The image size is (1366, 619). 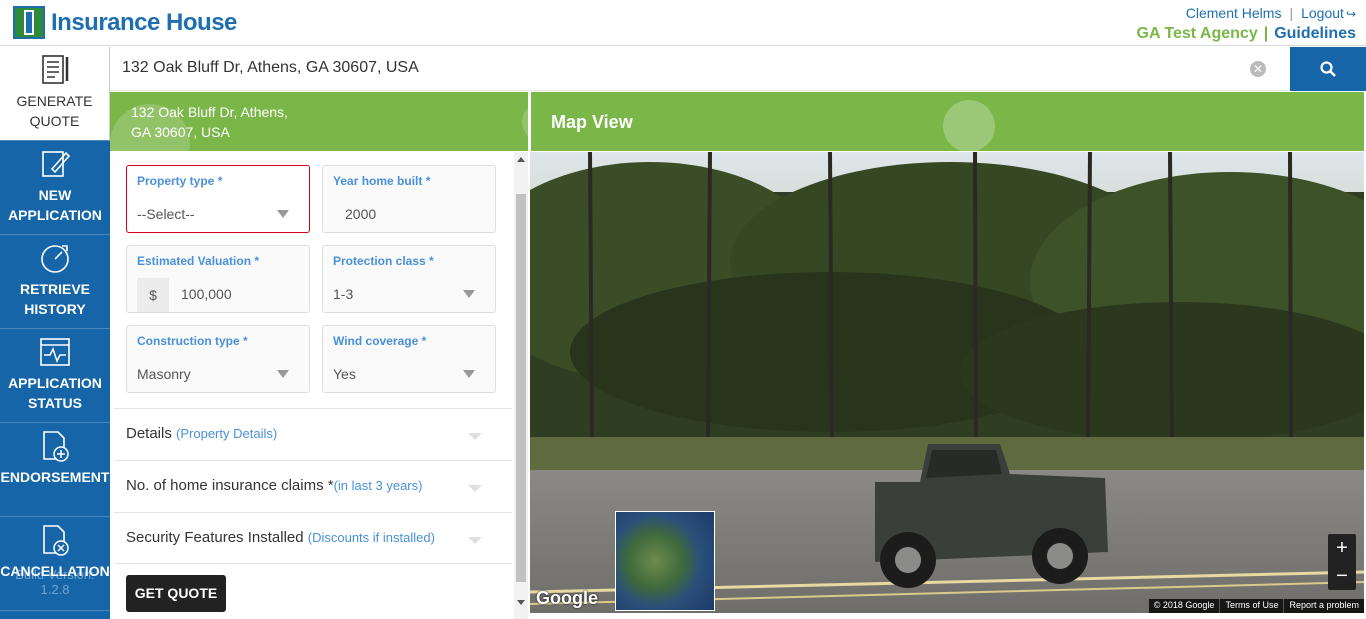 What do you see at coordinates (192, 341) in the screenshot?
I see `field-label: Construction type *` at bounding box center [192, 341].